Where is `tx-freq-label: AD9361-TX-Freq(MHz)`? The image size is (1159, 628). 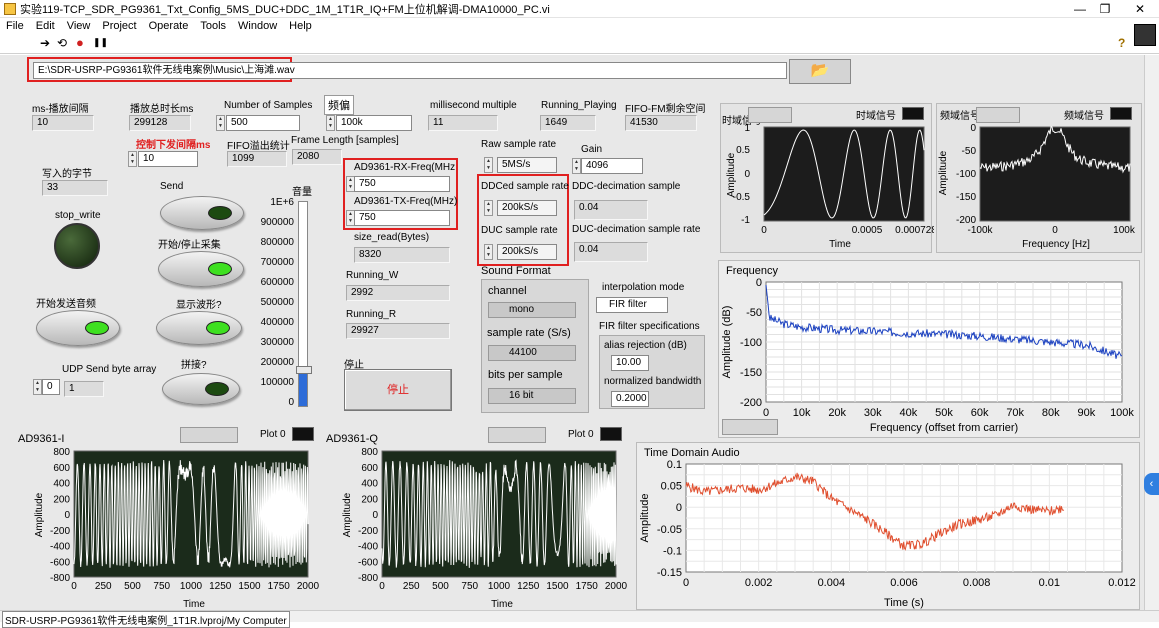
tx-freq-label: AD9361-TX-Freq(MHz) is located at coordinates (406, 201).